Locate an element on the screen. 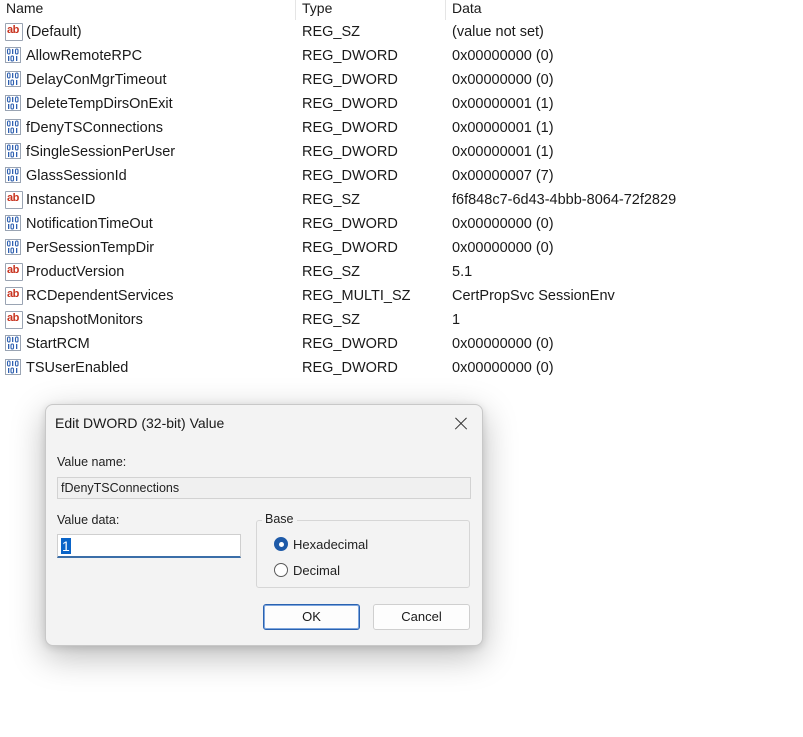 The height and width of the screenshot is (737, 803). table-row: ab SnapshotMonitors REG_SZ 1 is located at coordinates (401, 320).